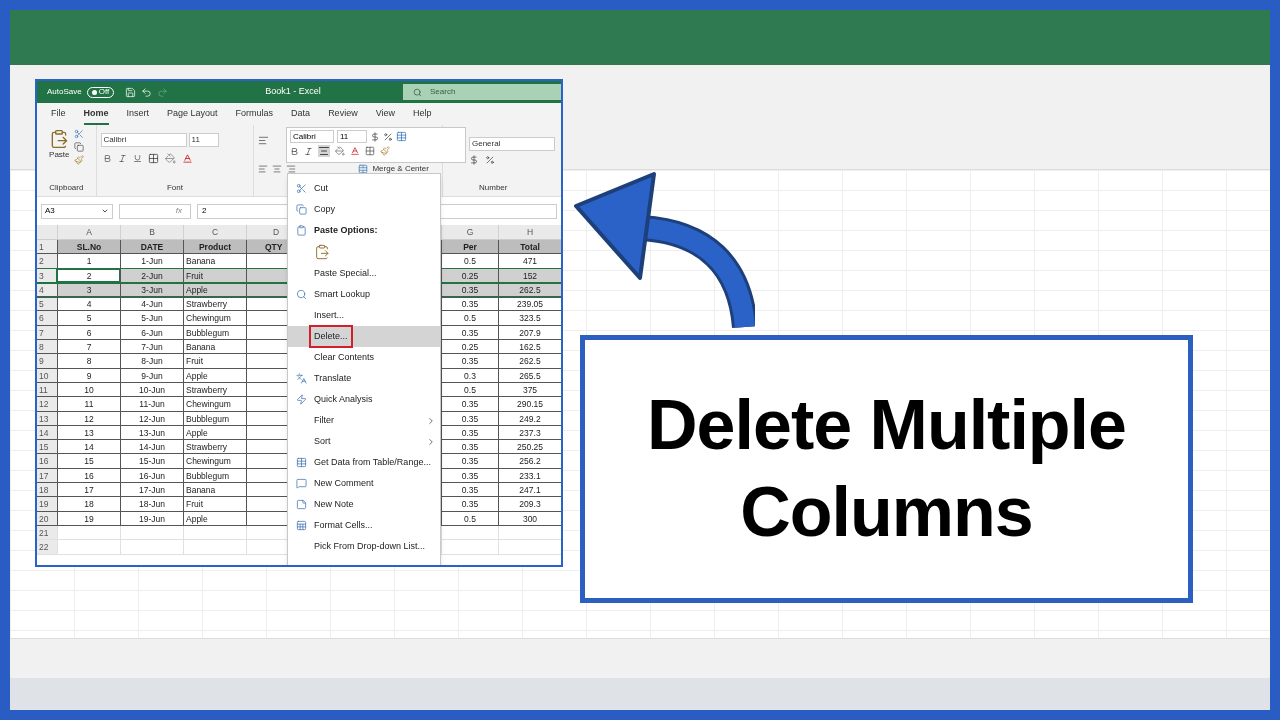 Image resolution: width=1280 pixels, height=720 pixels. I want to click on table-cell: 5, so click(88, 318).